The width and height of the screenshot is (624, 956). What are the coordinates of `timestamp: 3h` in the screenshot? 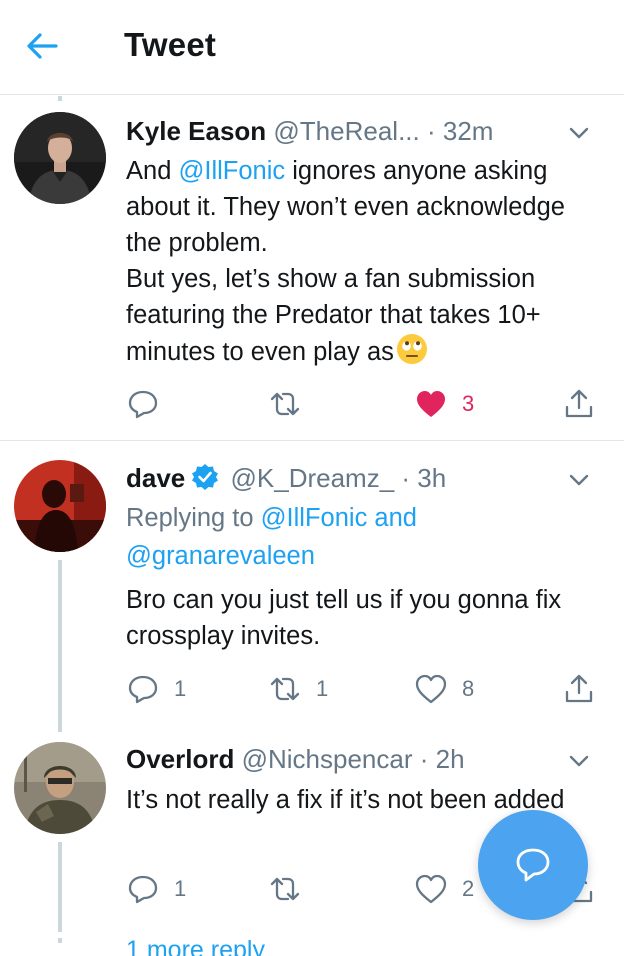 It's located at (431, 478).